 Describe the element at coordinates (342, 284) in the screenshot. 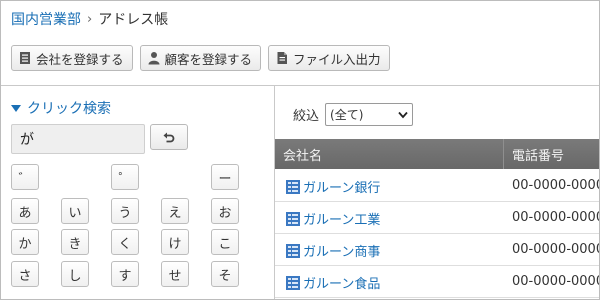

I see `company-name: ガルーン食品` at that location.